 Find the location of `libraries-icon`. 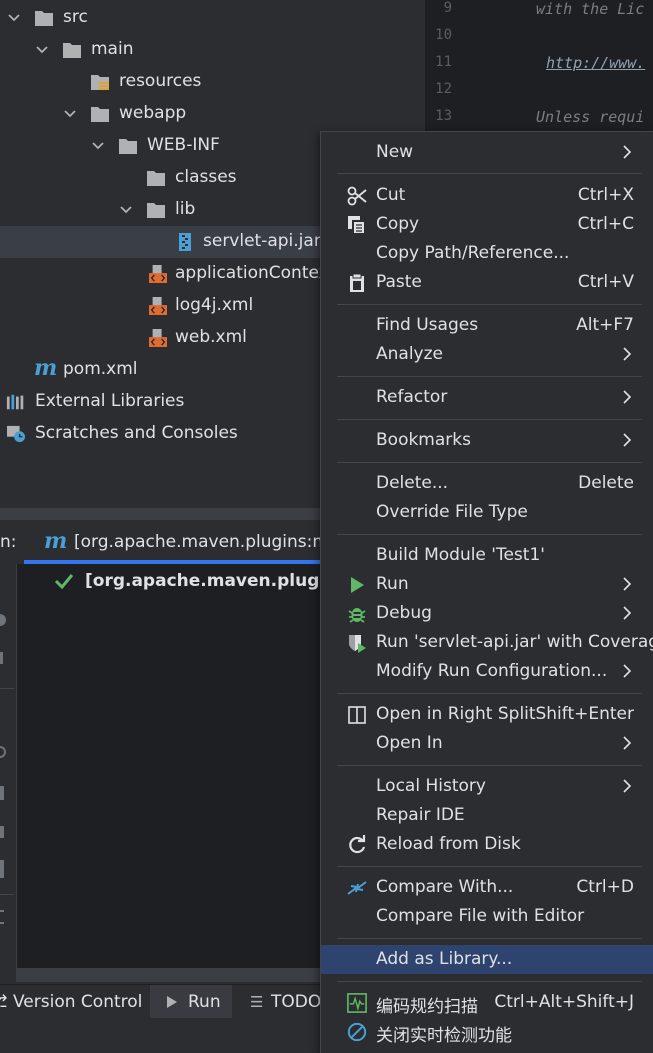

libraries-icon is located at coordinates (15, 402).